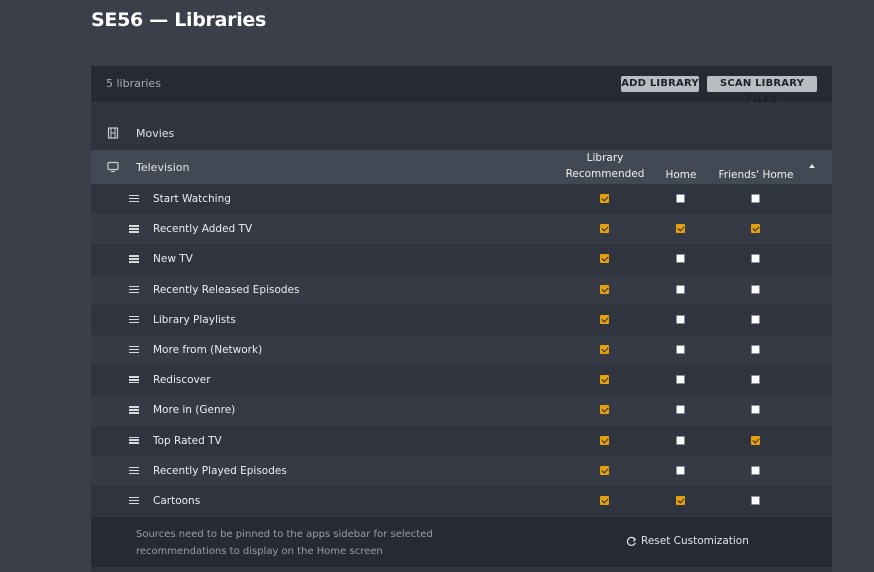 This screenshot has height=572, width=874. I want to click on recommendation-label: Recently Played Episodes, so click(220, 470).